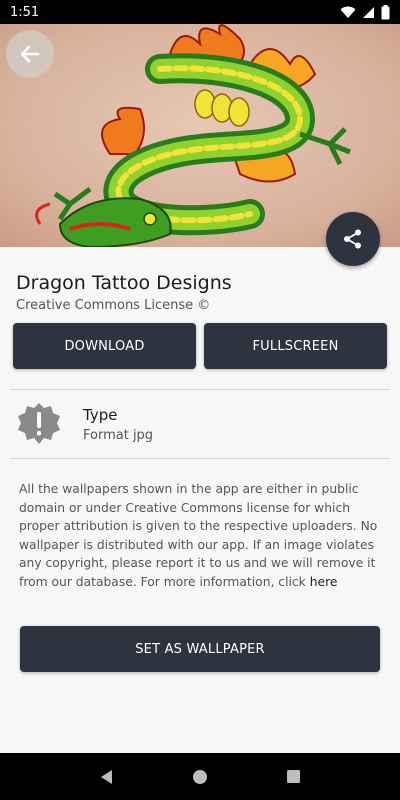 The image size is (400, 800). Describe the element at coordinates (100, 415) in the screenshot. I see `type-label: Type` at that location.